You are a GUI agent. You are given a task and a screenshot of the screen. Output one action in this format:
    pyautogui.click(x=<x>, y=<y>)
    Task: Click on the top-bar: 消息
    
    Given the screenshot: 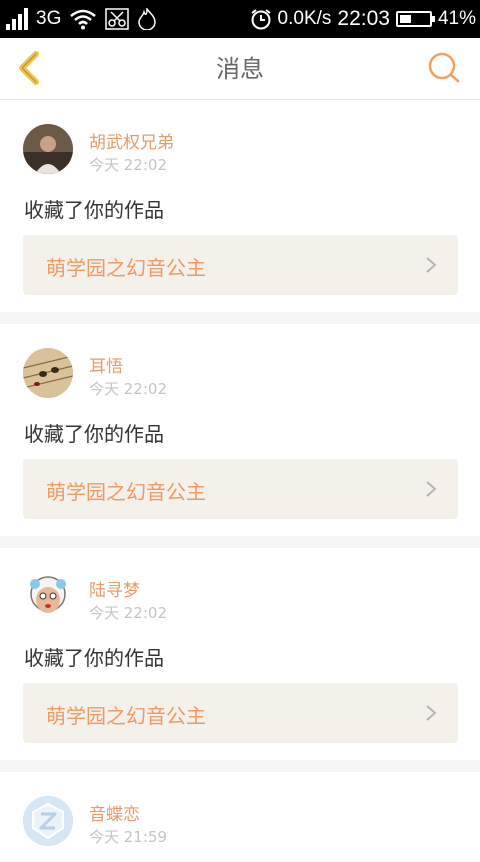 What is the action you would take?
    pyautogui.click(x=240, y=69)
    